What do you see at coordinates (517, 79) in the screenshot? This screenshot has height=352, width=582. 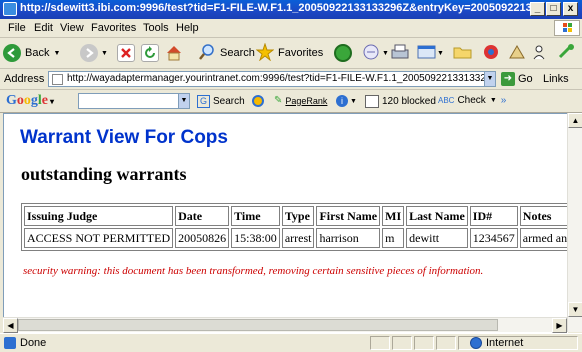 I see `go-button: ➜ Go` at bounding box center [517, 79].